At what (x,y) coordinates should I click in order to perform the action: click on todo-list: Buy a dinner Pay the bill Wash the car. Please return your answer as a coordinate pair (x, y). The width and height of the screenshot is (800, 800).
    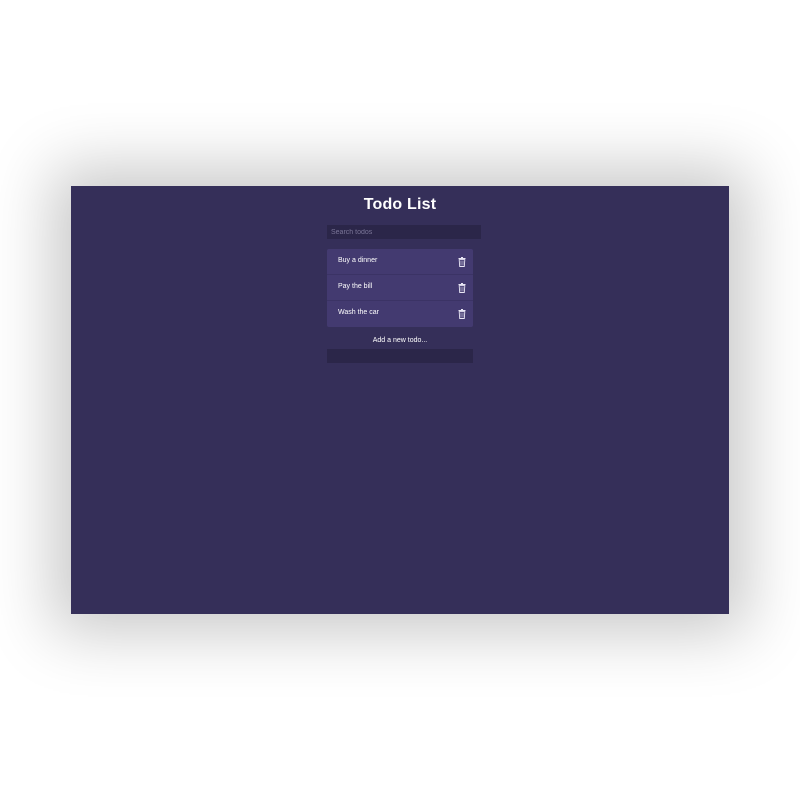
    Looking at the image, I should click on (400, 288).